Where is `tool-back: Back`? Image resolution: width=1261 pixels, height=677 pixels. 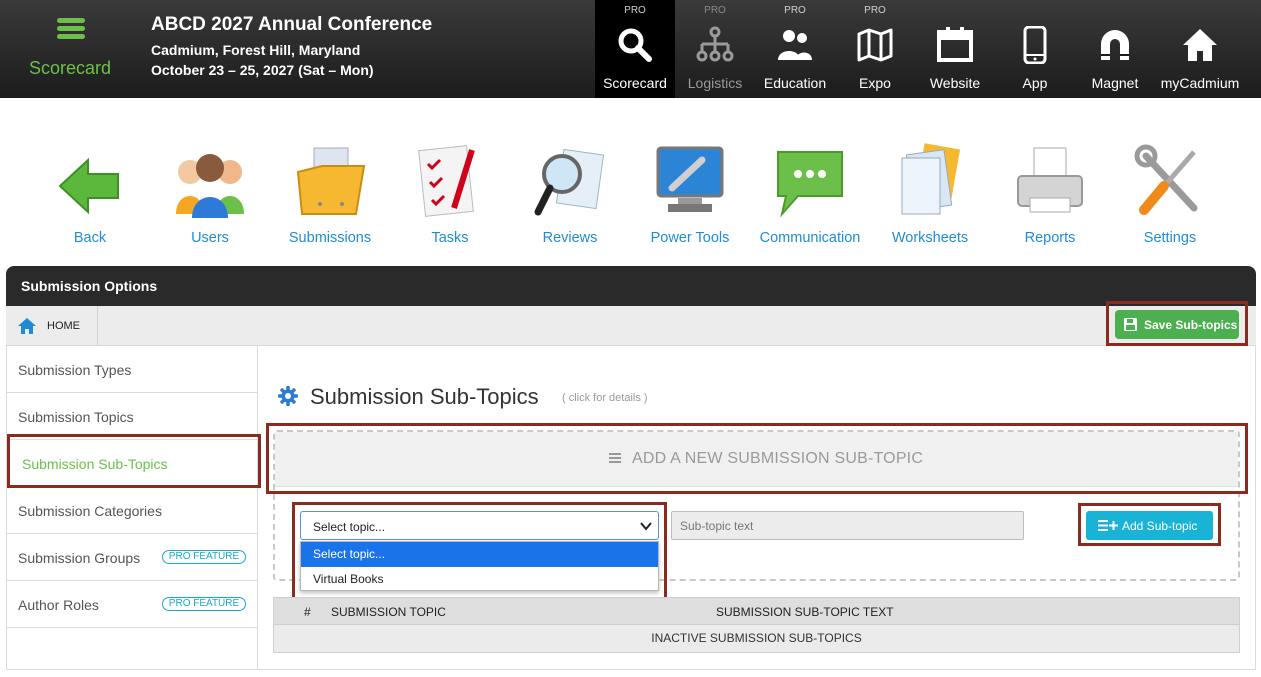
tool-back: Back is located at coordinates (90, 197).